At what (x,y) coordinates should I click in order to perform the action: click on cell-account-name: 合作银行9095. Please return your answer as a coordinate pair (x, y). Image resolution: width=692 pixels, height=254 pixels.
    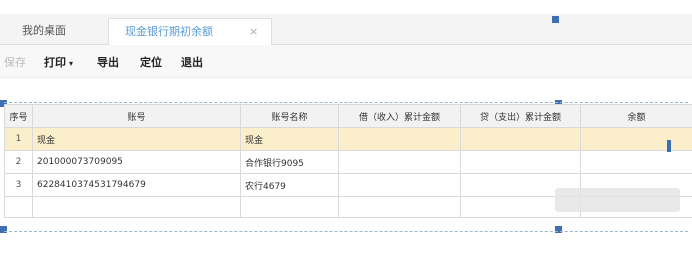
    Looking at the image, I should click on (289, 162).